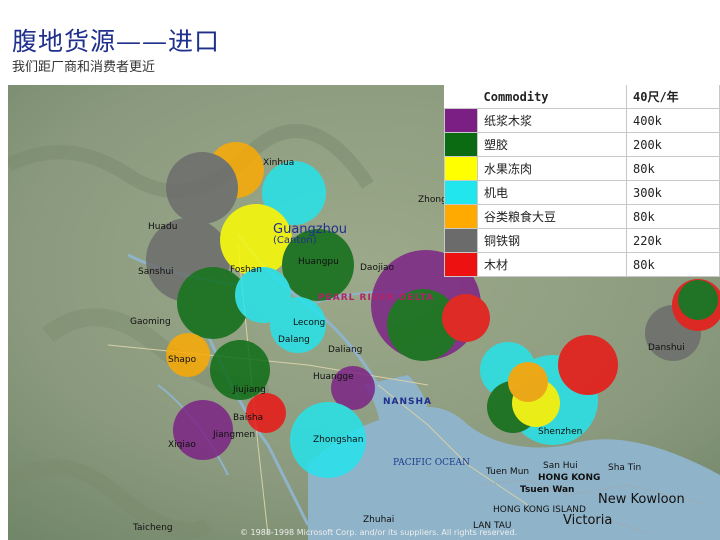  What do you see at coordinates (294, 340) in the screenshot?
I see `label-dalang: Dalang` at bounding box center [294, 340].